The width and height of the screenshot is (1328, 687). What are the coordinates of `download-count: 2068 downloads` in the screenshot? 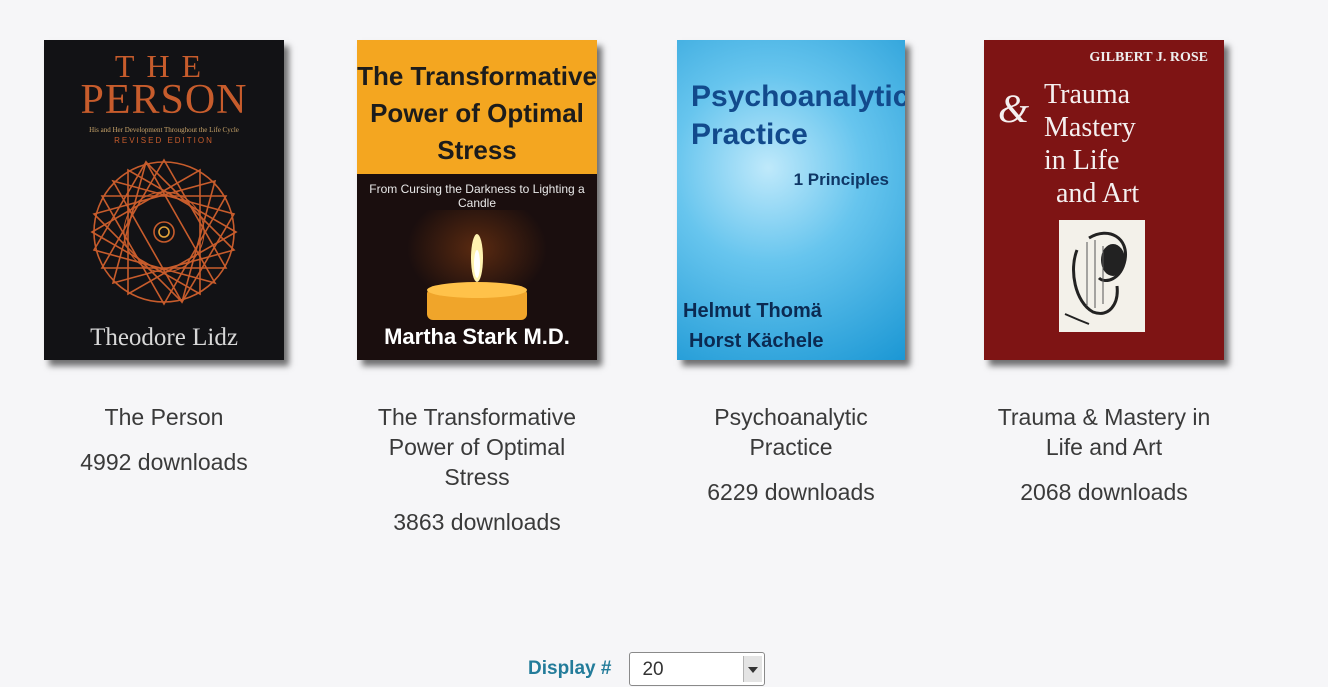 It's located at (1104, 492).